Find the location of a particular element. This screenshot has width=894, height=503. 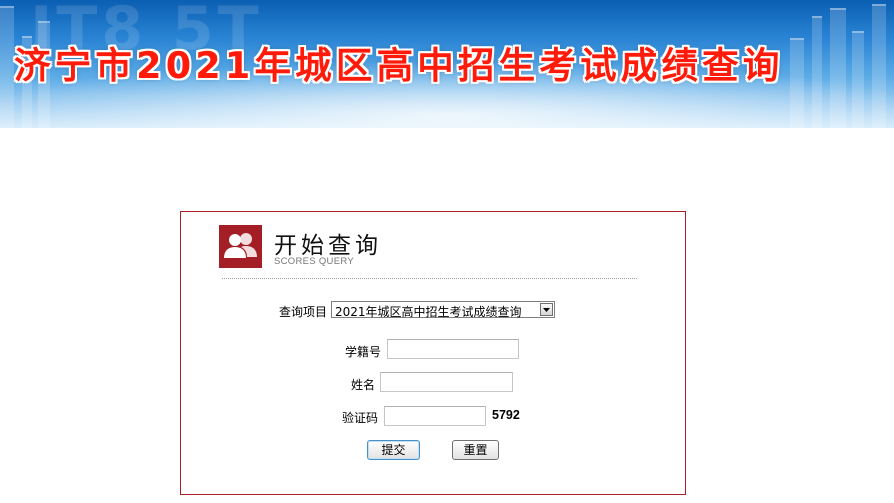

project-select: 2021年城区高中招生考试成绩查询 is located at coordinates (443, 310).